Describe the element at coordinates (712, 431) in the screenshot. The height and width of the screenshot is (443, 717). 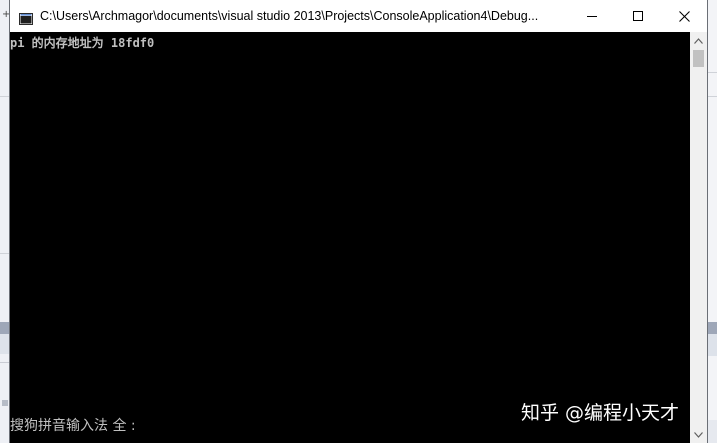
I see `panel-footer` at that location.